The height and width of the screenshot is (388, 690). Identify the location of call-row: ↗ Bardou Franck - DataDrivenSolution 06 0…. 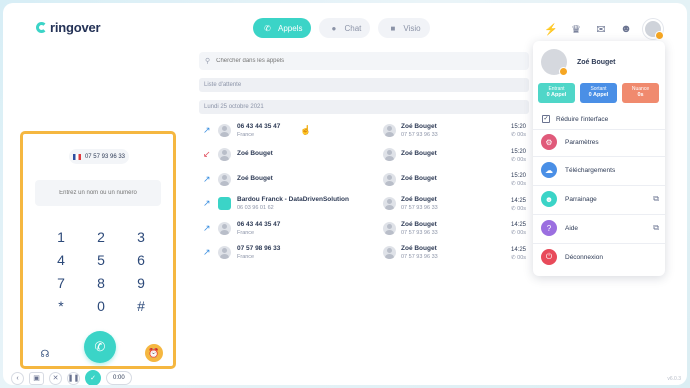
(369, 204).